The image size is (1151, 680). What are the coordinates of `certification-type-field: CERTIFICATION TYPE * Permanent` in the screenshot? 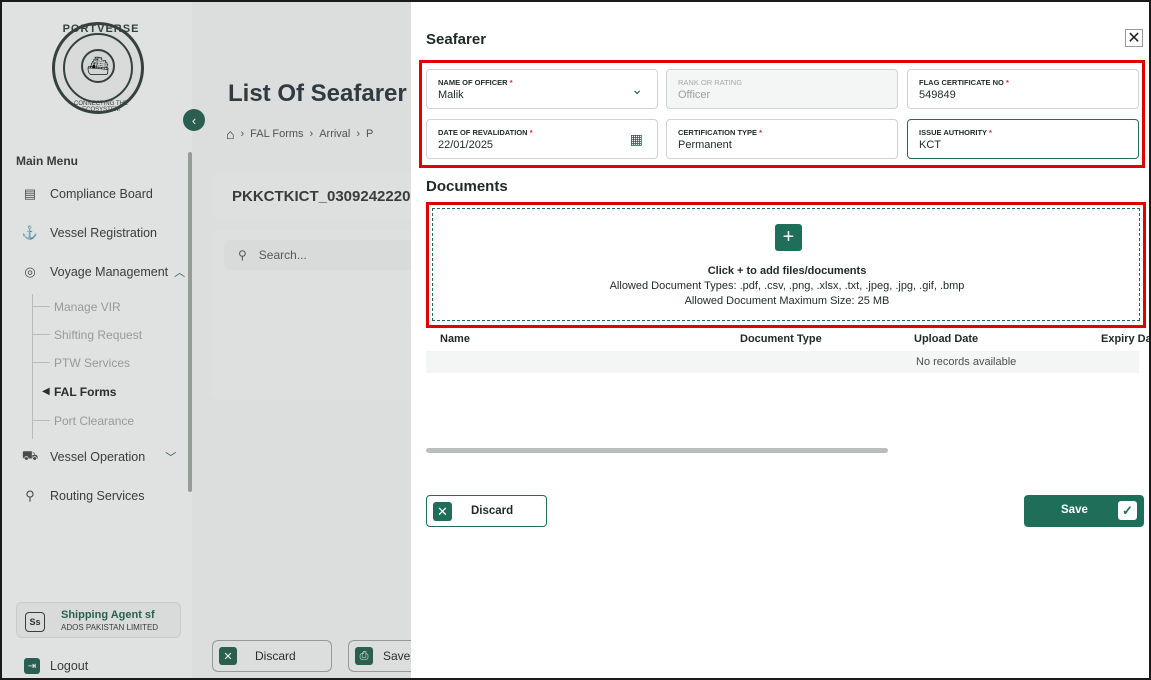 It's located at (782, 139).